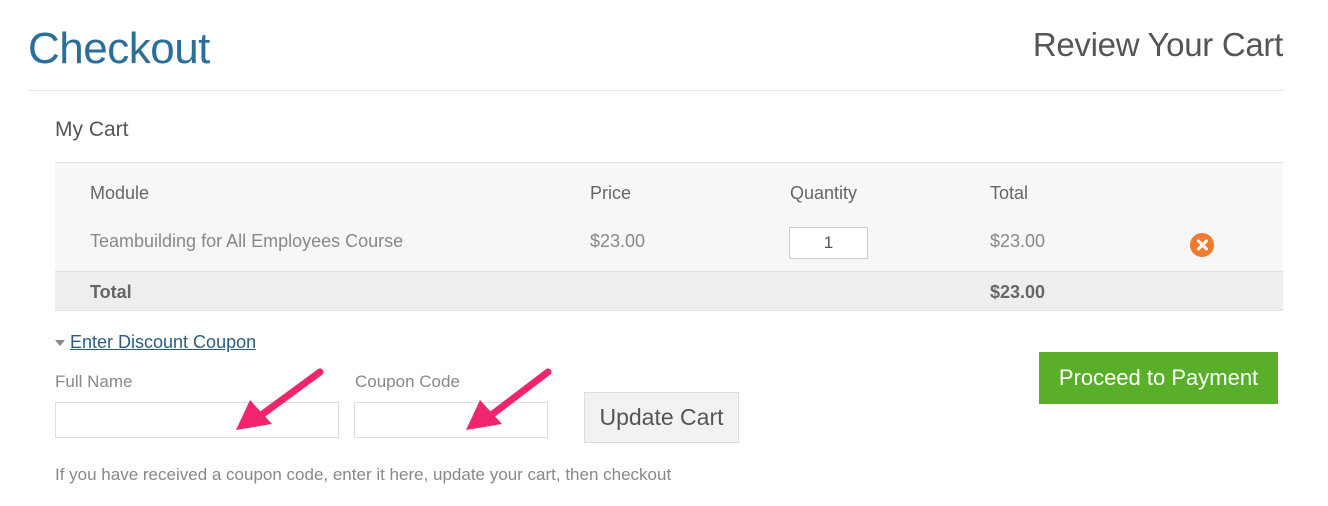 This screenshot has height=506, width=1328. What do you see at coordinates (92, 129) in the screenshot?
I see `cart-title: My Cart` at bounding box center [92, 129].